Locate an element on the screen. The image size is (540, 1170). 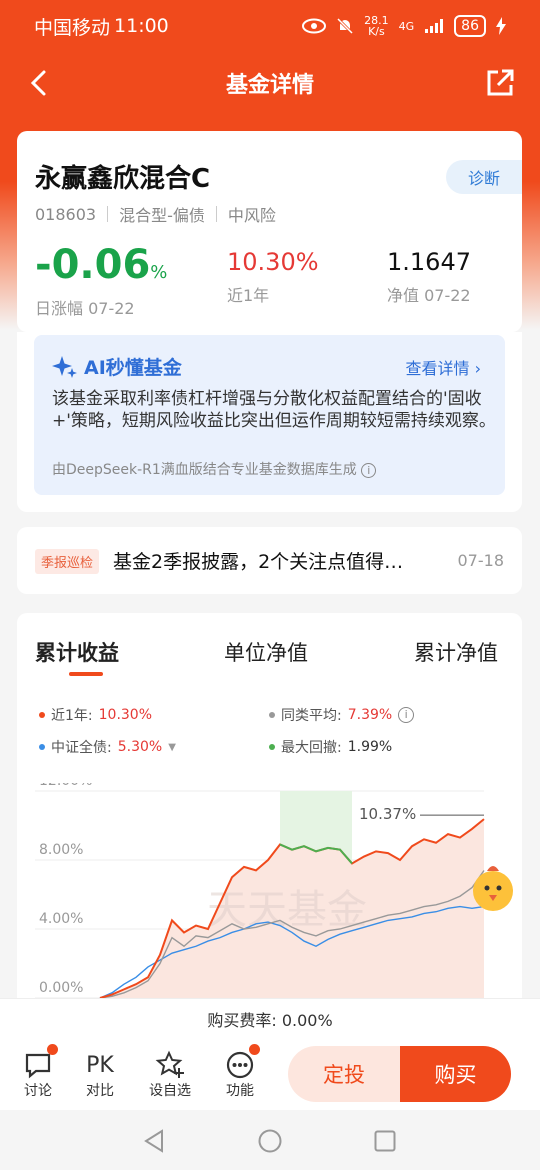
compare-button: PK 对比 is located at coordinates (100, 1075).